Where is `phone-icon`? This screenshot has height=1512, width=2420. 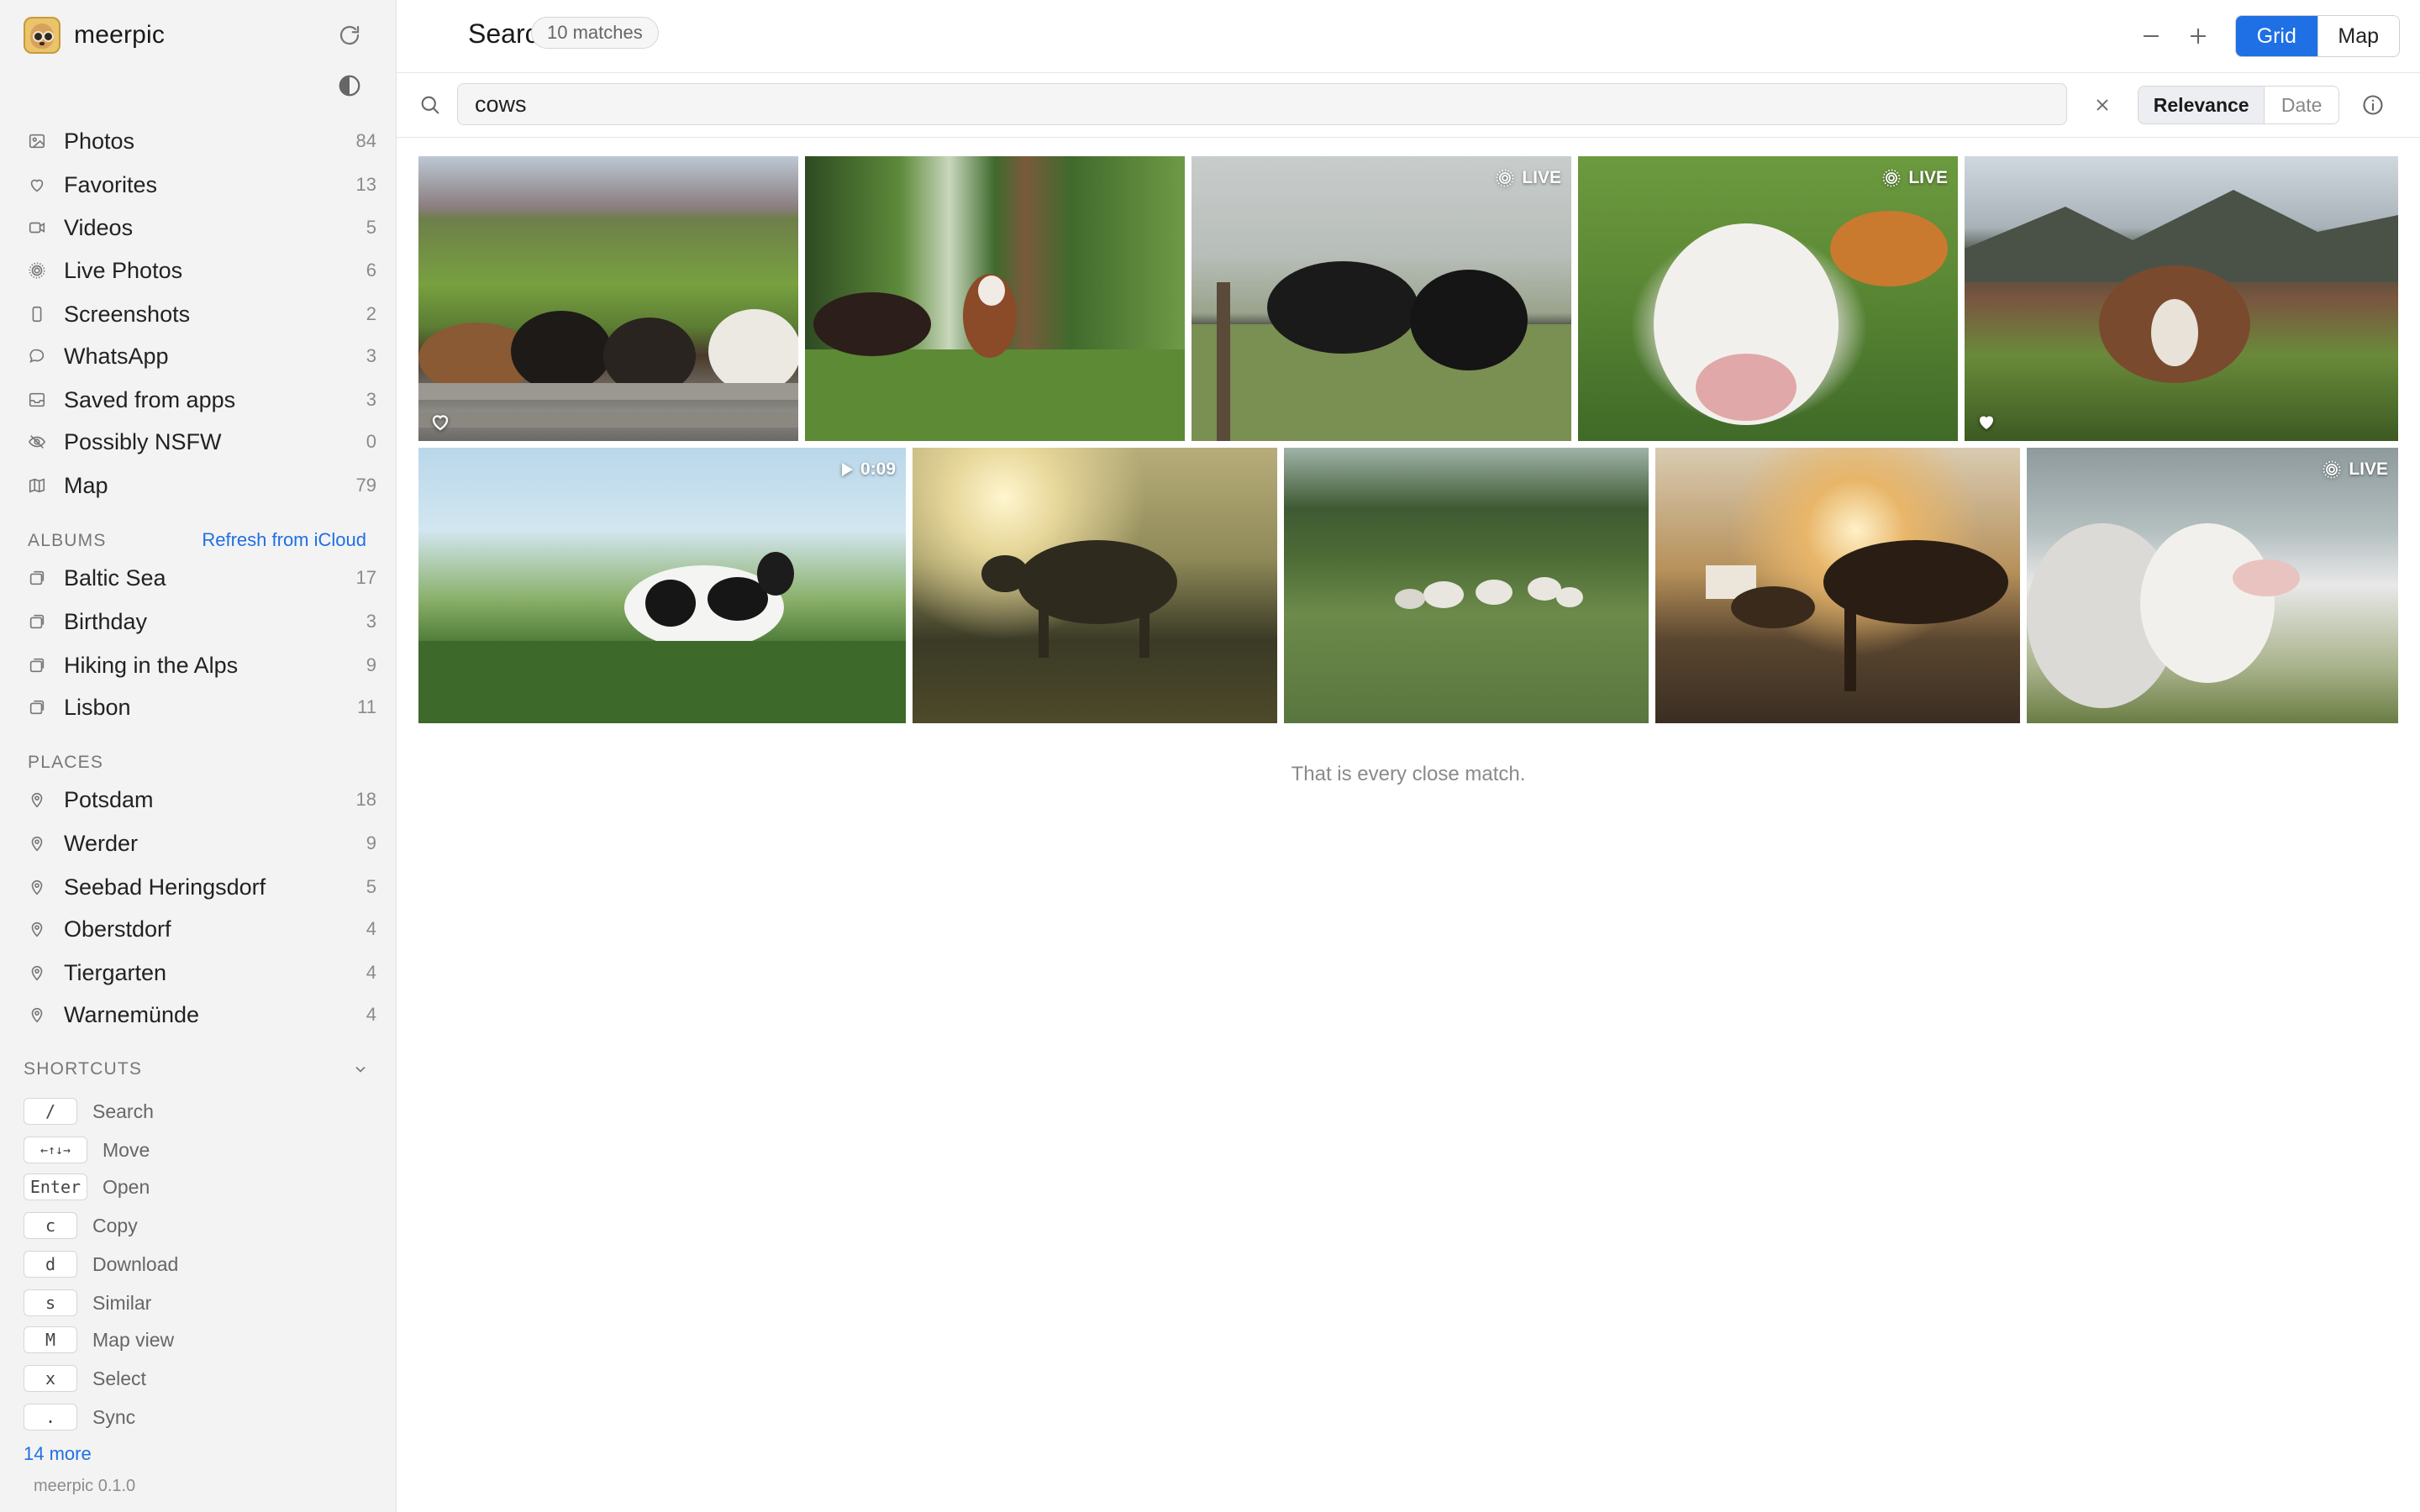 phone-icon is located at coordinates (37, 314).